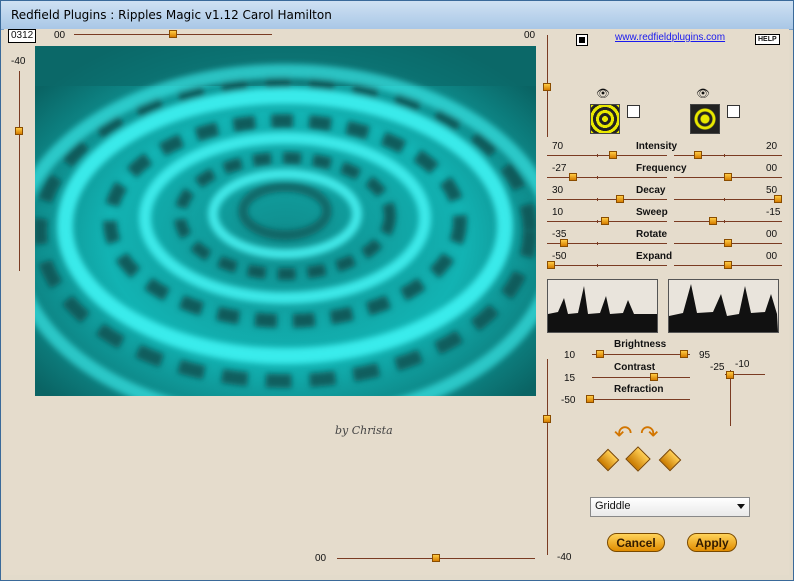 This screenshot has width=794, height=581. I want to click on top-slider, so click(173, 34).